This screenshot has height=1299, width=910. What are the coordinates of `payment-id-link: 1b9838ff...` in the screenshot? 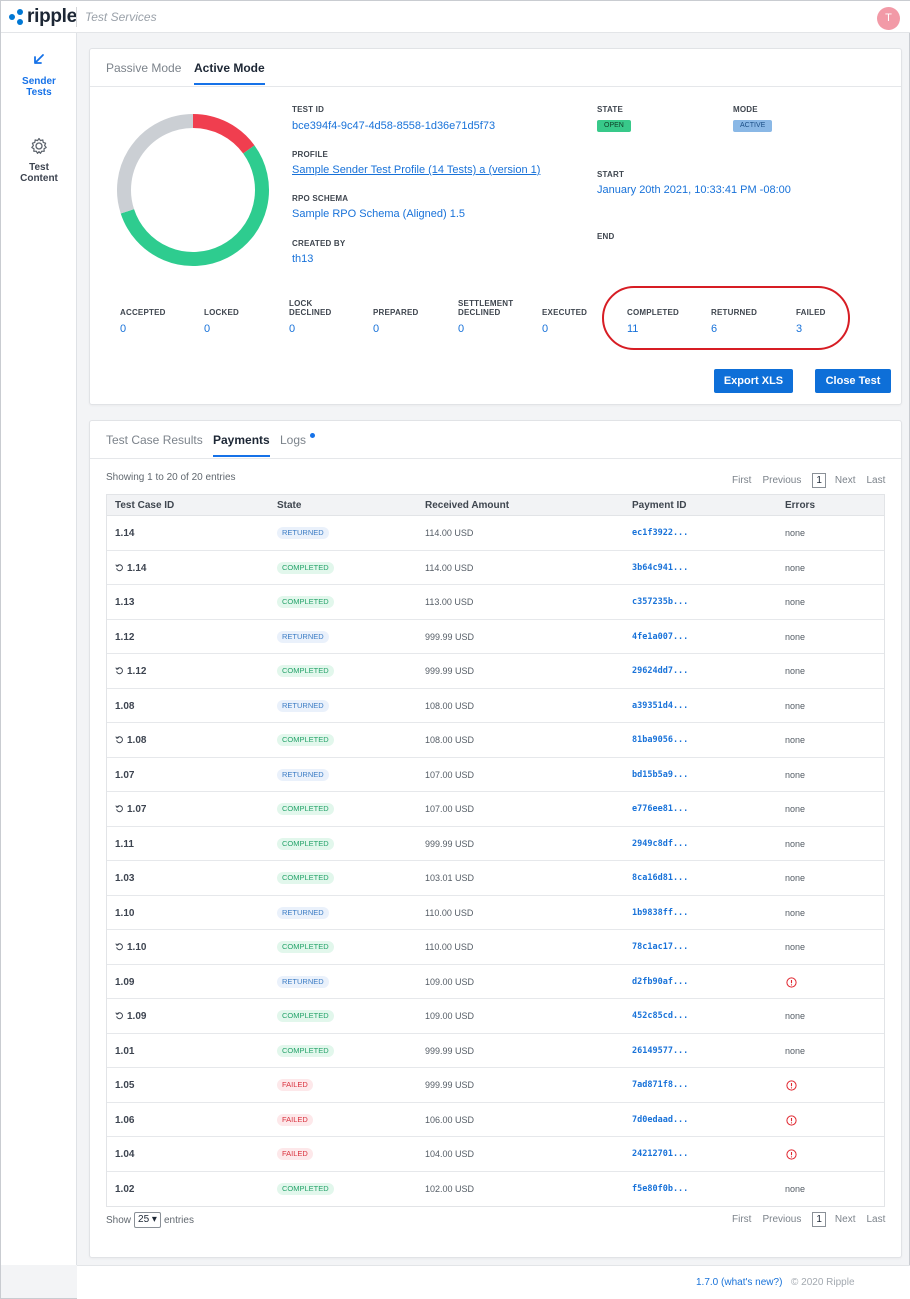 It's located at (660, 913).